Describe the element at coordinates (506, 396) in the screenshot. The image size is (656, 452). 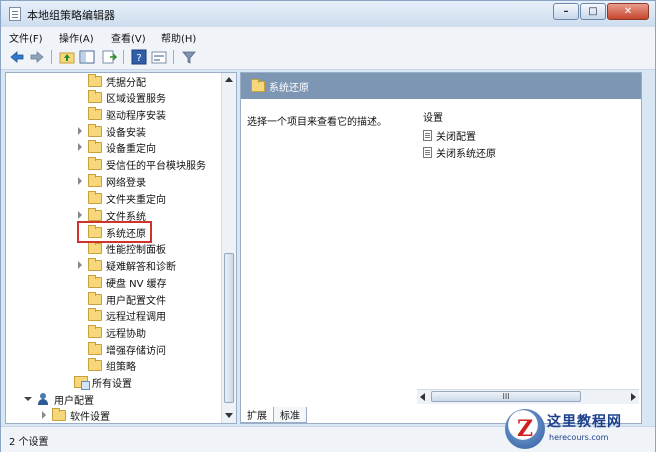
I see `scrollbar-thumb: III` at that location.